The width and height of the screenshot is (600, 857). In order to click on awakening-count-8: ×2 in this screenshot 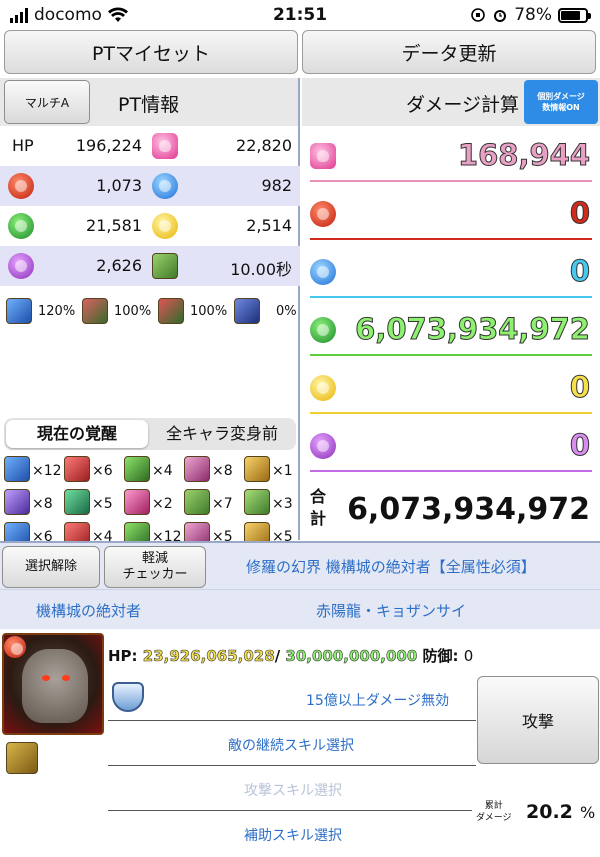, I will do `click(153, 503)`.